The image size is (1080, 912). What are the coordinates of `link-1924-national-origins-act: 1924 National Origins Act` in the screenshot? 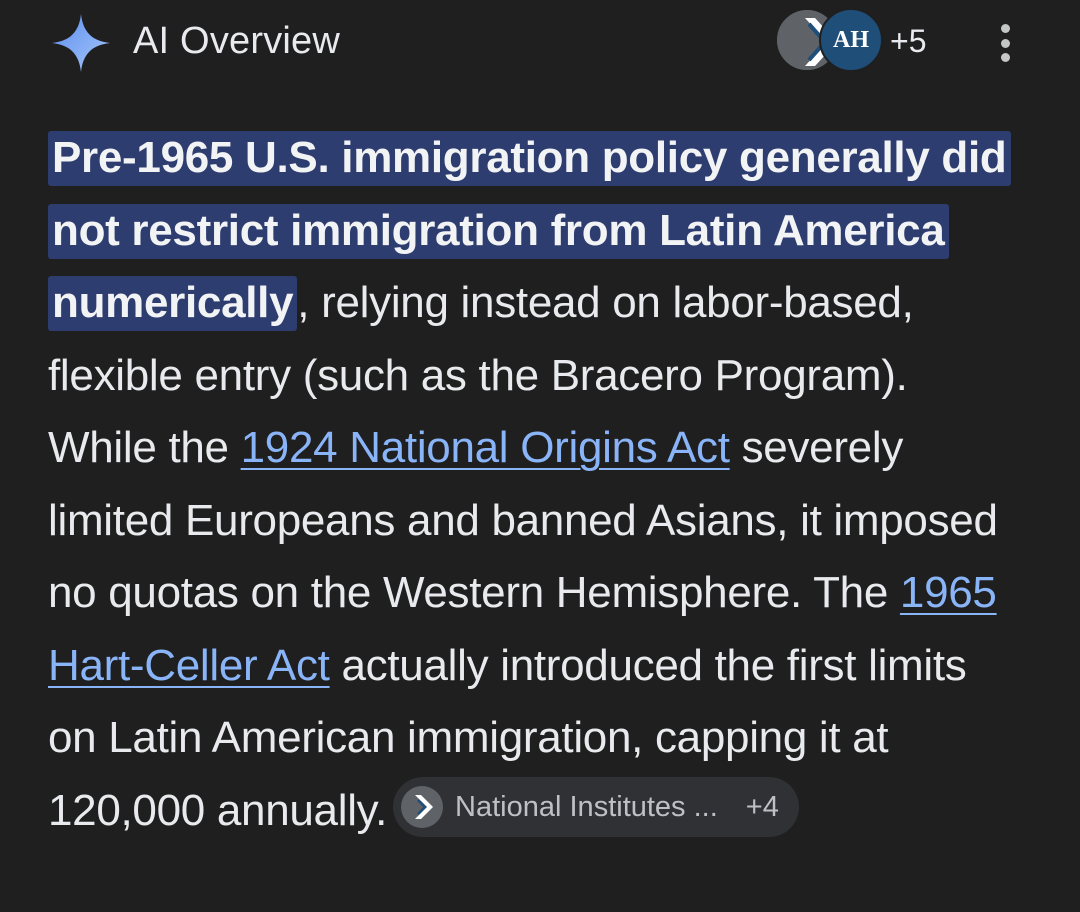 It's located at (485, 447).